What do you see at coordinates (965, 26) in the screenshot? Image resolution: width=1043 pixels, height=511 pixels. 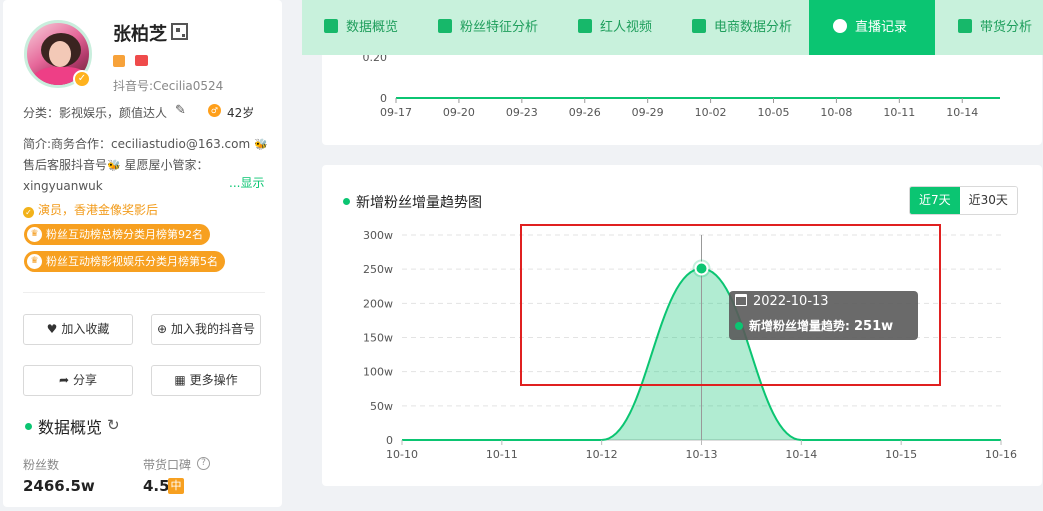 I see `goods-icon` at bounding box center [965, 26].